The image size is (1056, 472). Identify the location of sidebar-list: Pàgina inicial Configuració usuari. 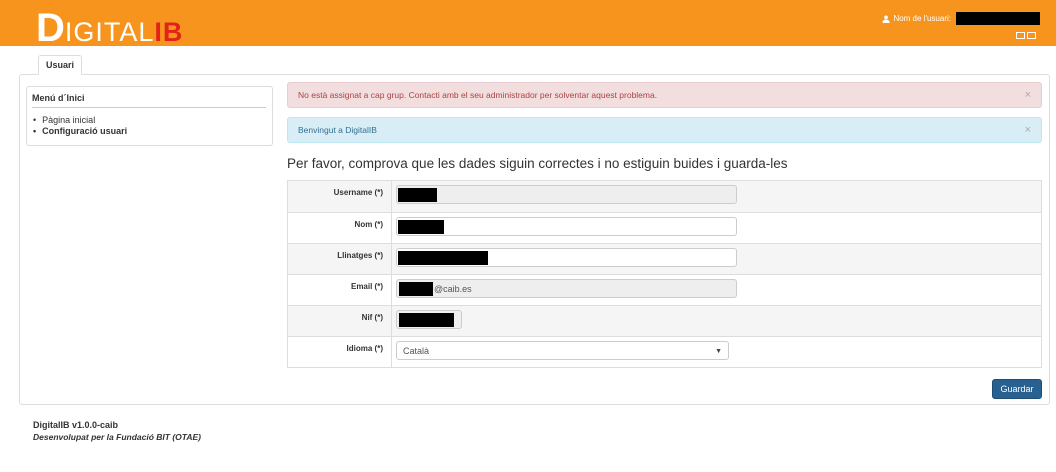
(80, 126).